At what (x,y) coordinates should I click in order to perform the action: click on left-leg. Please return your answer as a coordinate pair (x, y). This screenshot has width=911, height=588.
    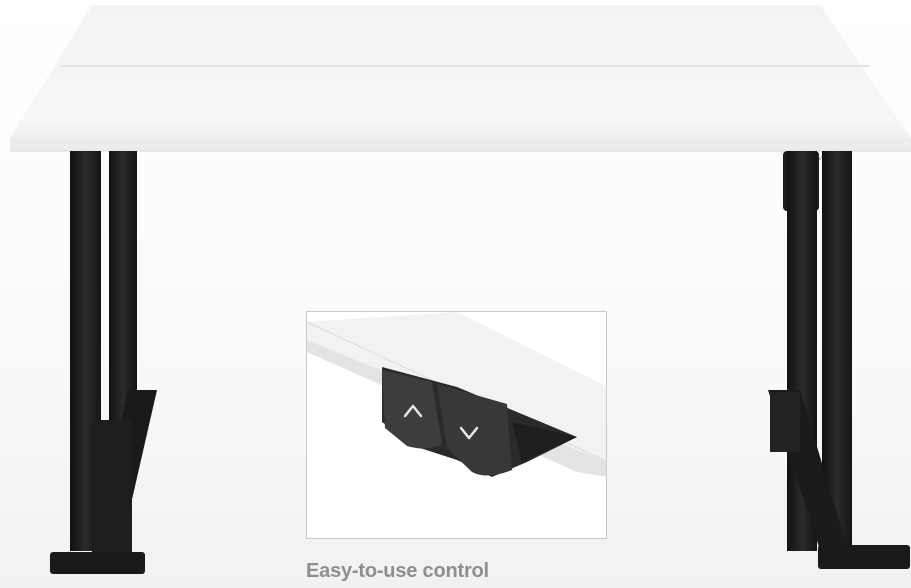
    Looking at the image, I should click on (103, 362).